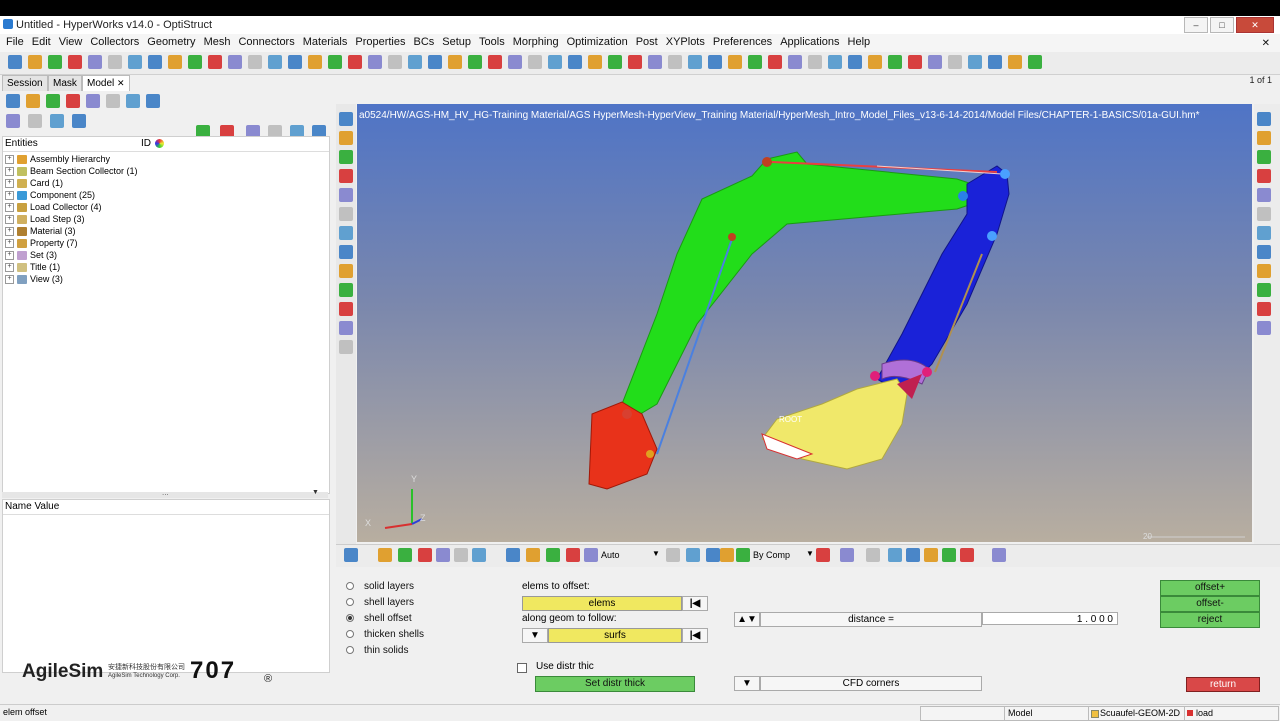 The width and height of the screenshot is (1280, 721). What do you see at coordinates (1210, 620) in the screenshot?
I see `reject-button: reject` at bounding box center [1210, 620].